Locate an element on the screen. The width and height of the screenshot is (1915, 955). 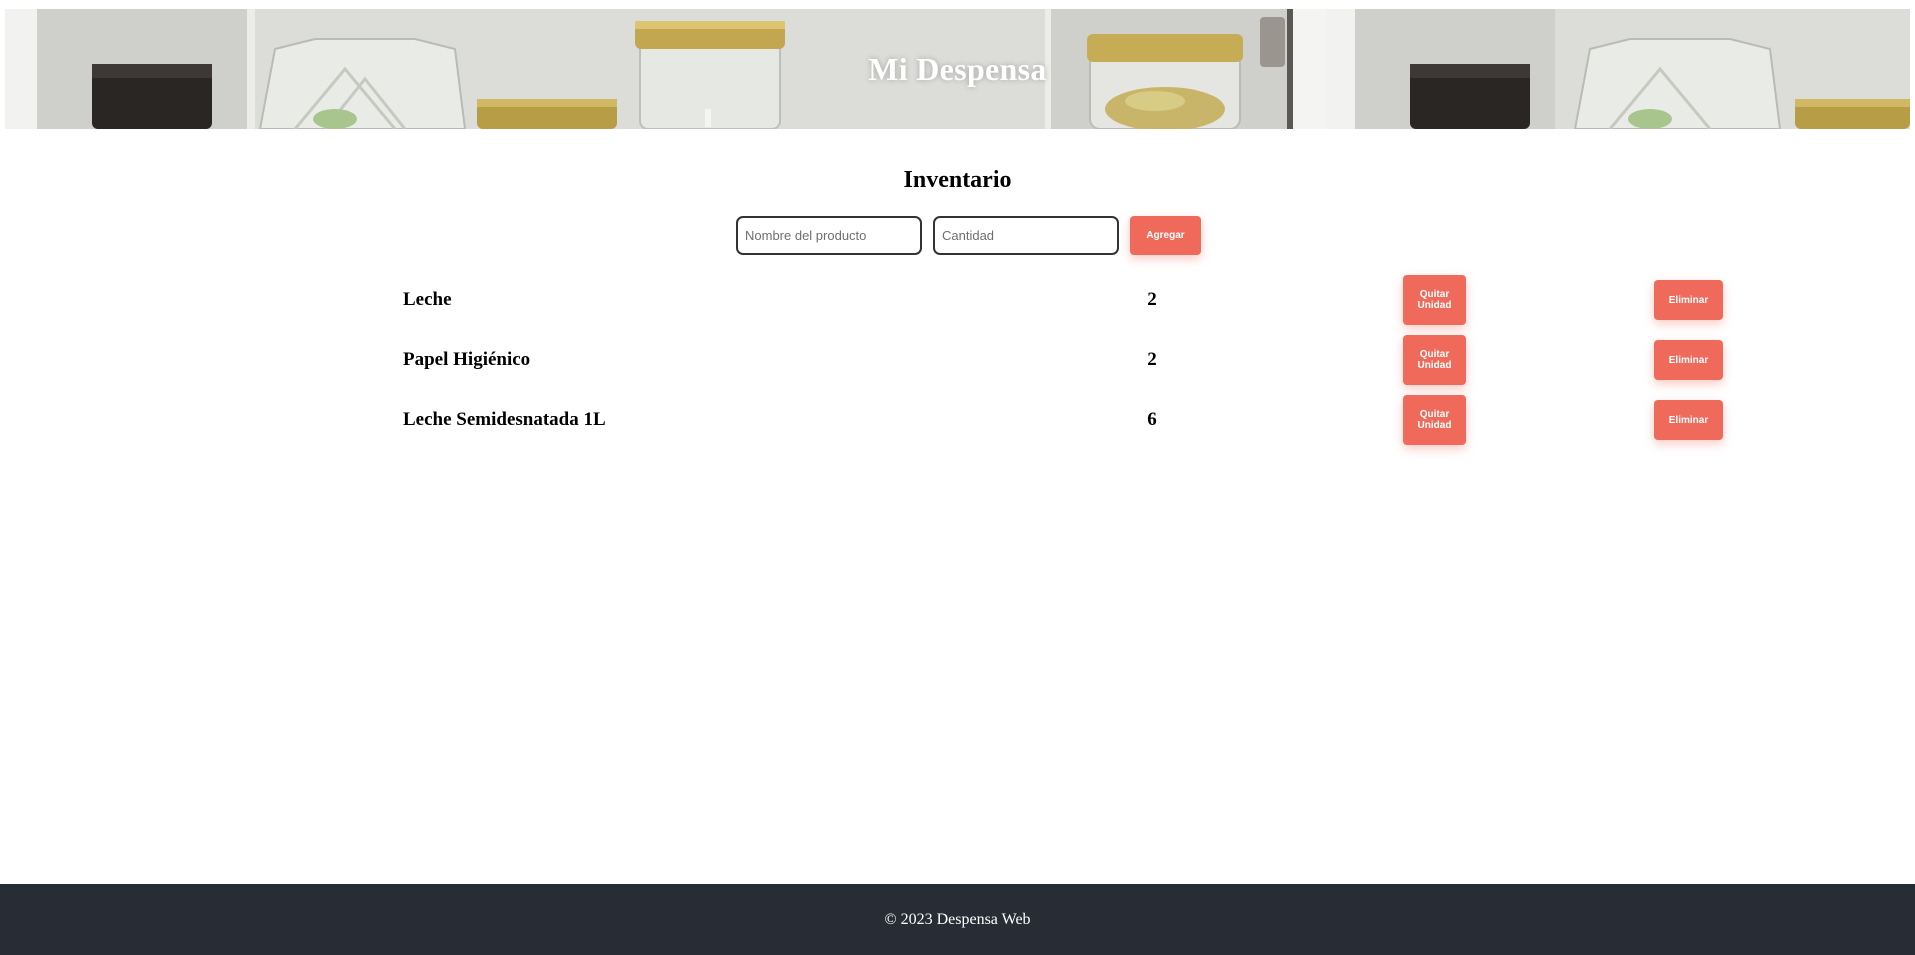
product-name: Papel Higiénico is located at coordinates (467, 359).